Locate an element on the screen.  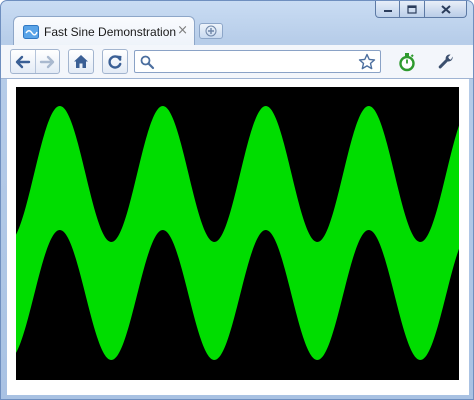
wrench-icon is located at coordinates (445, 60).